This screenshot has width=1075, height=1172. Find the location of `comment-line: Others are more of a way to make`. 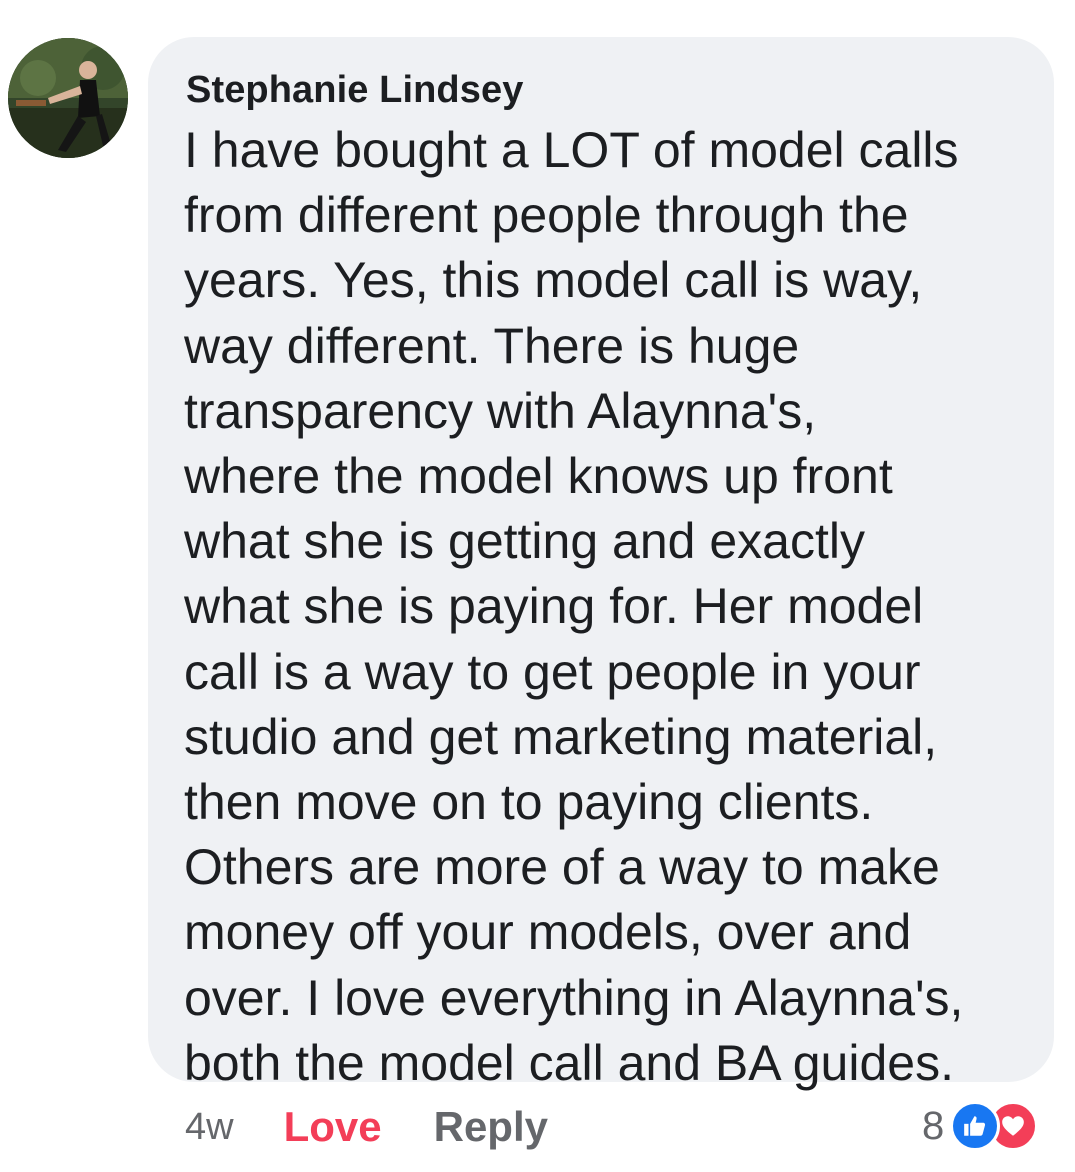

comment-line: Others are more of a way to make is located at coordinates (562, 867).